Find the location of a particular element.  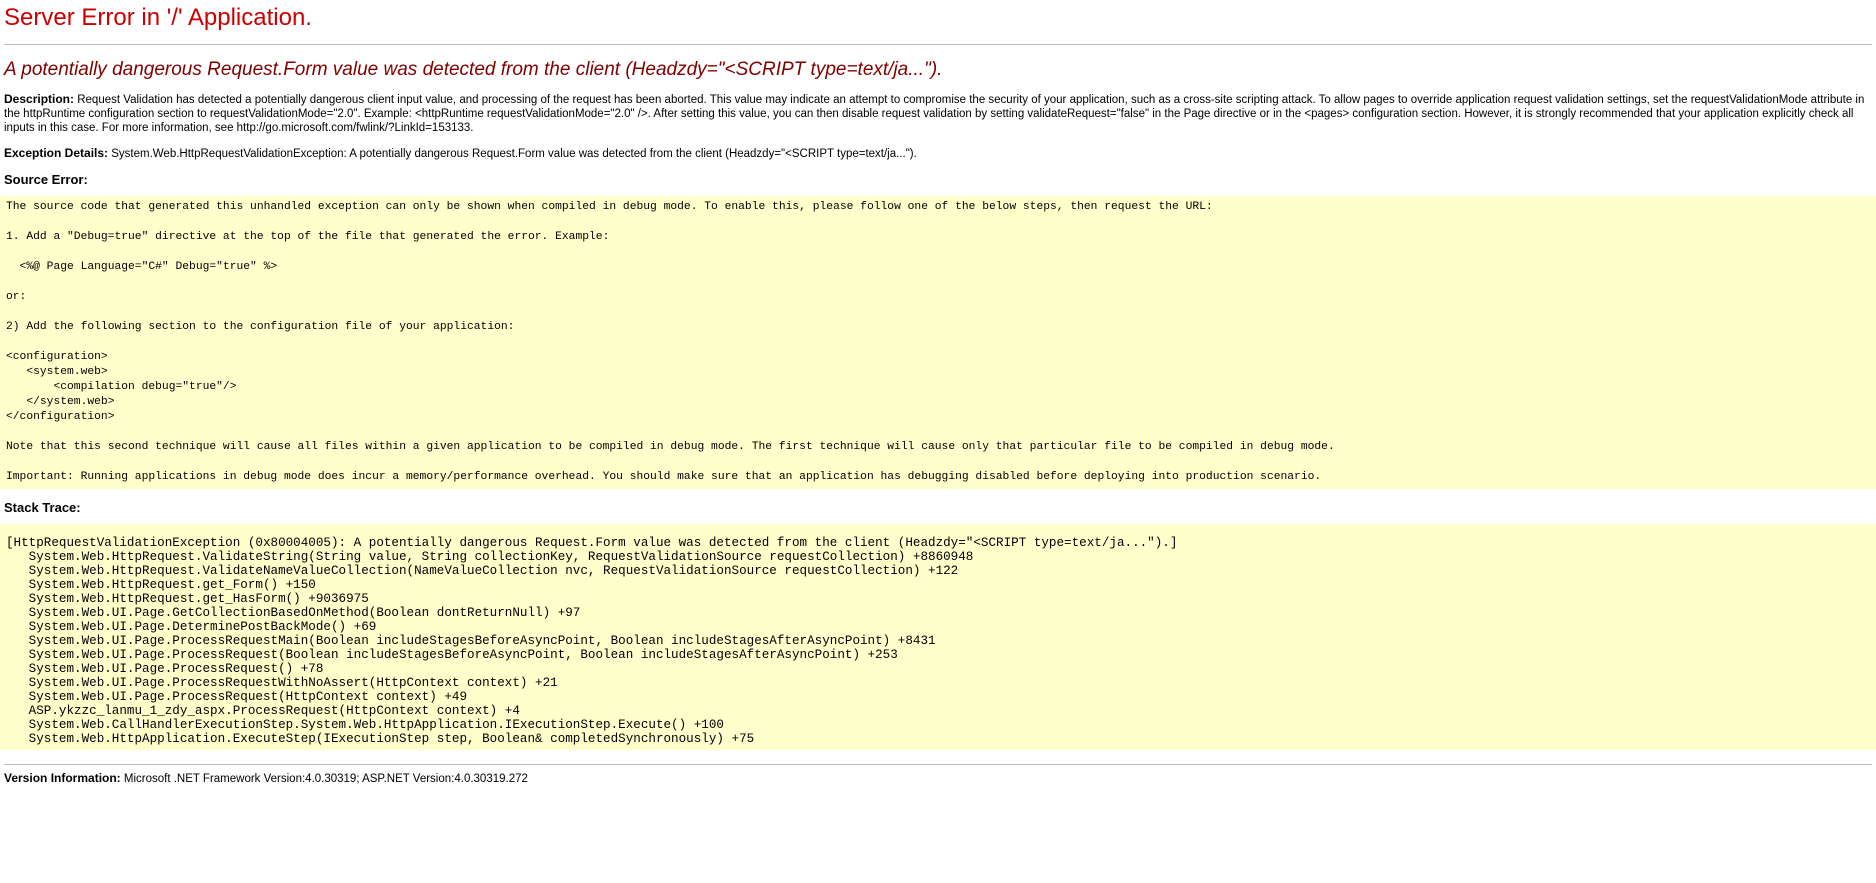

source-error-line: <system.web> is located at coordinates (57, 372).